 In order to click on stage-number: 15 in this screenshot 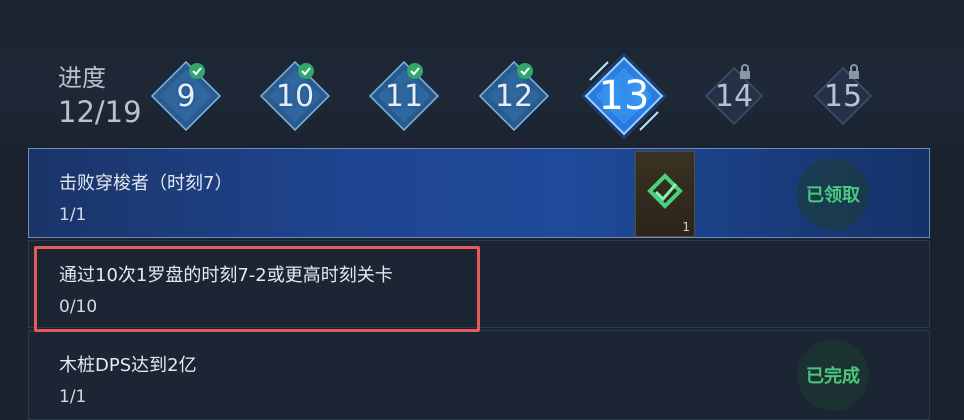, I will do `click(843, 96)`.